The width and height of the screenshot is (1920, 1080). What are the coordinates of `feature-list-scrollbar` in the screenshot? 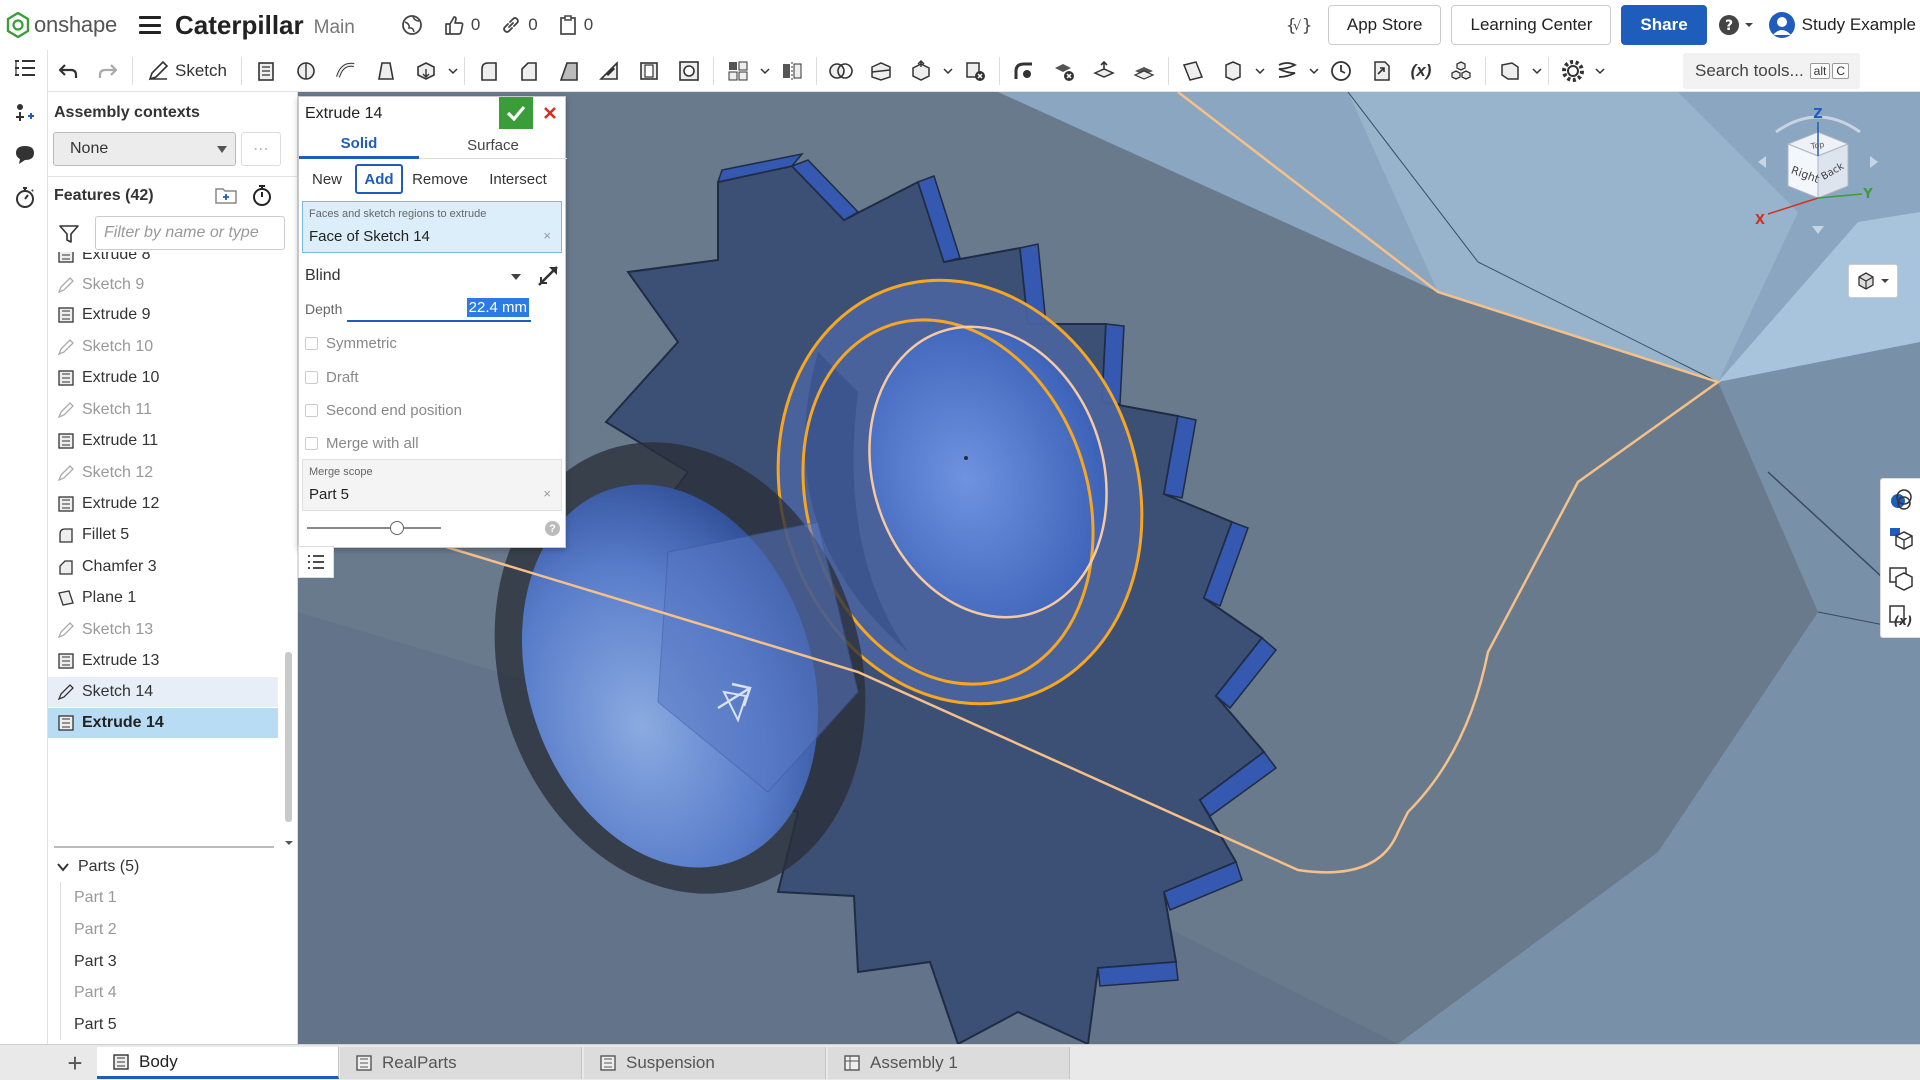 It's located at (288, 737).